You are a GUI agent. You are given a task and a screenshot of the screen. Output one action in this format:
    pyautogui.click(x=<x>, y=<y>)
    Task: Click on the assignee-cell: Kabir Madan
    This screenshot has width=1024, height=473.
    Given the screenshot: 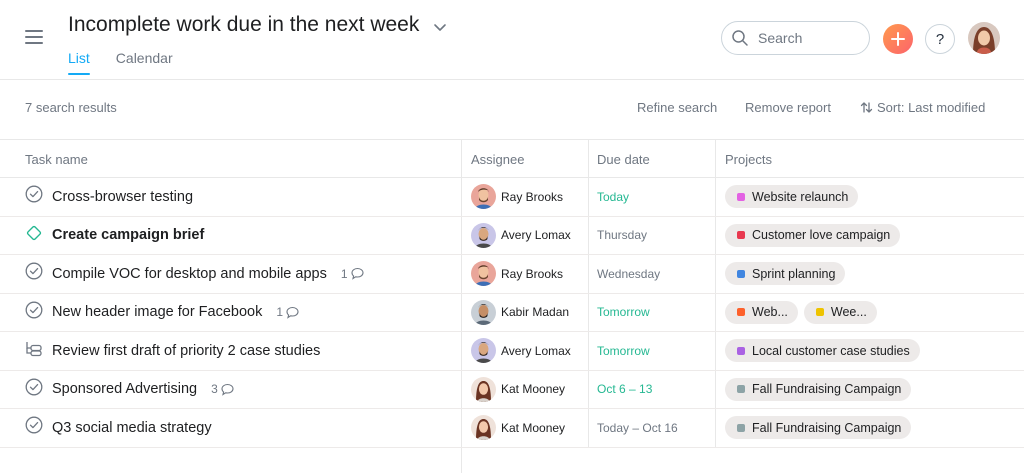 What is the action you would take?
    pyautogui.click(x=520, y=313)
    